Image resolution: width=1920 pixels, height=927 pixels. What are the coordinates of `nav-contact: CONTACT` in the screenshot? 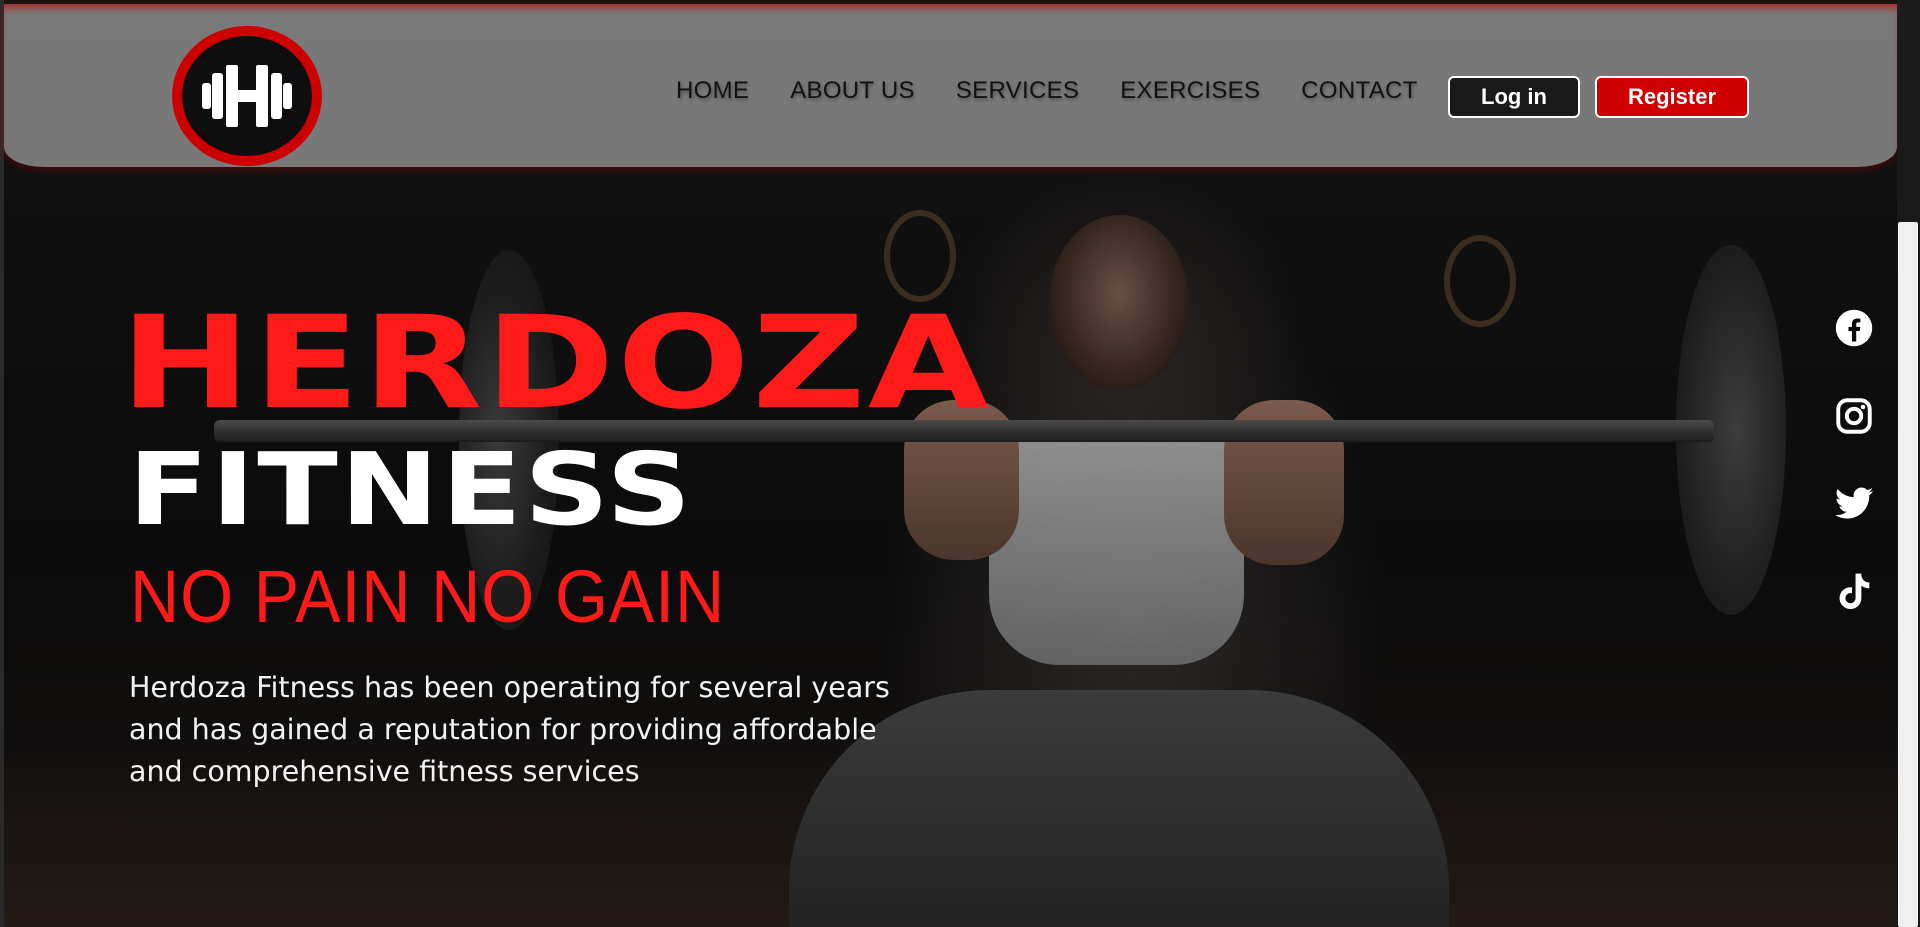 It's located at (1359, 91).